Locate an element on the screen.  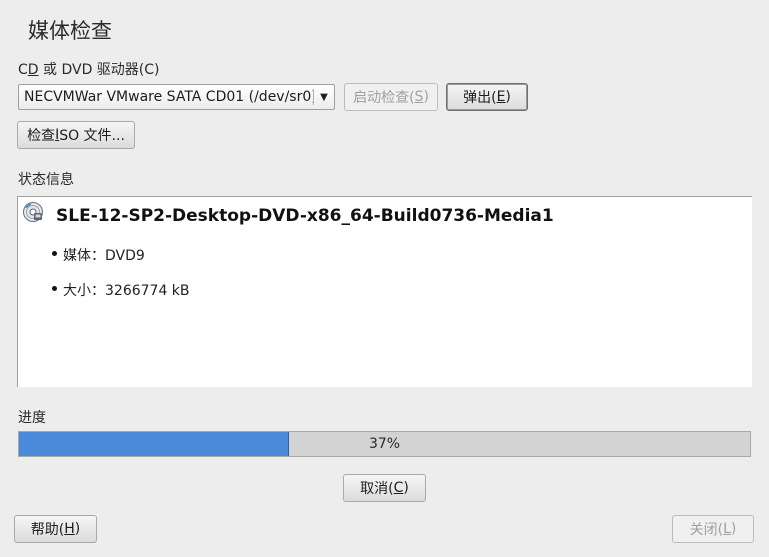
disc-icon is located at coordinates (33, 212).